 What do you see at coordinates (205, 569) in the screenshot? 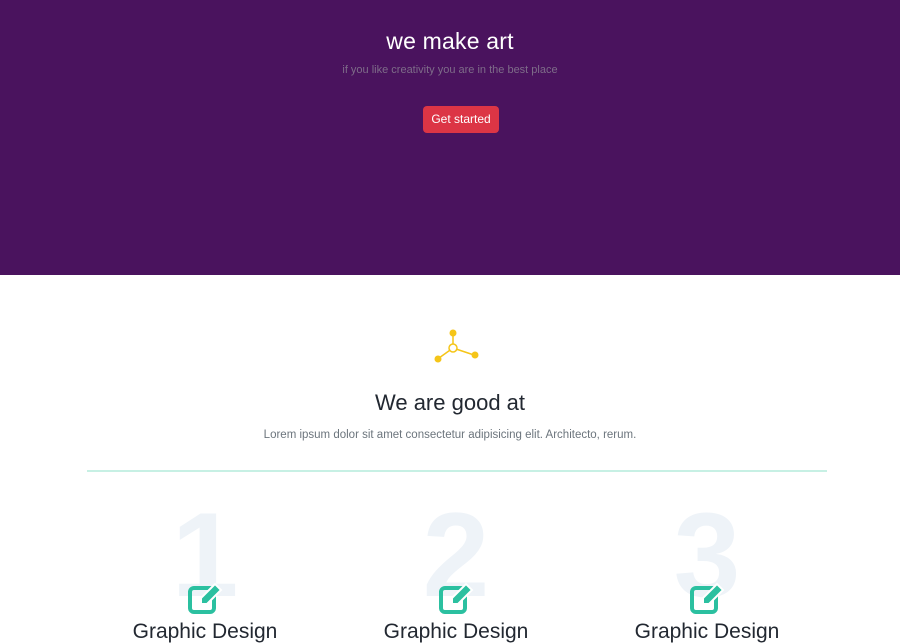
I see `service-card: 1 Graphic Design` at bounding box center [205, 569].